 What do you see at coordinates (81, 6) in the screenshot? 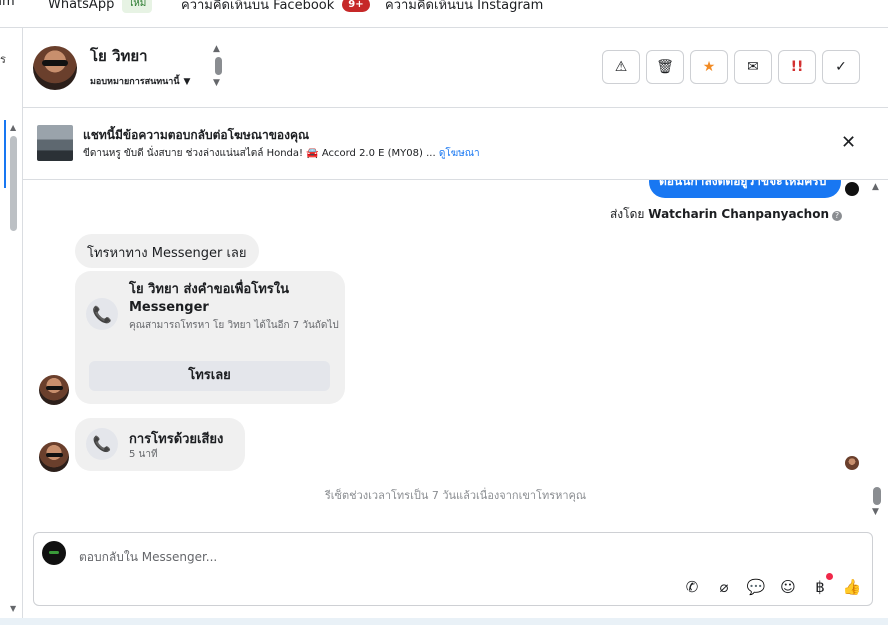
I see `tab-whatsapp-label: WhatsApp` at bounding box center [81, 6].